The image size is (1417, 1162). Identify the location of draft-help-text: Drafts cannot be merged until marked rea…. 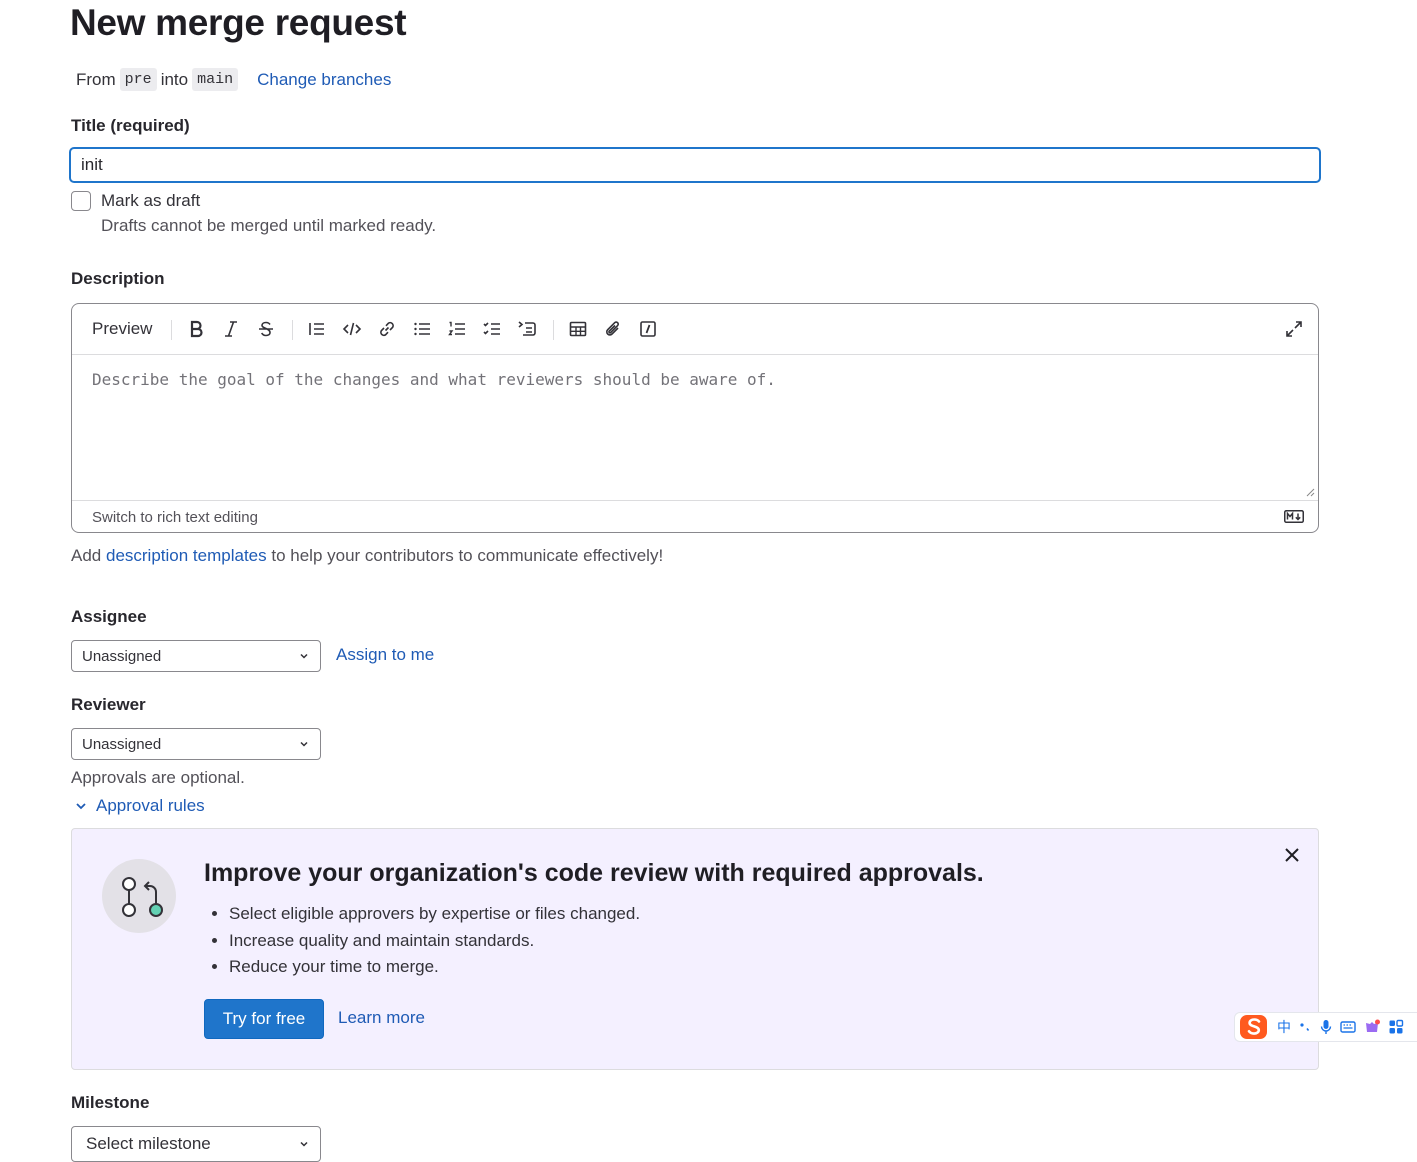
(269, 225).